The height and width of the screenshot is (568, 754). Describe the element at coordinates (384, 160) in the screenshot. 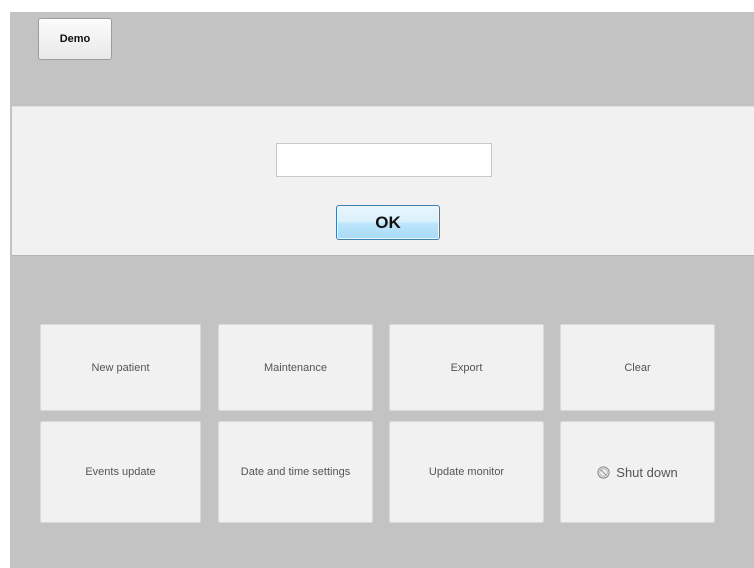

I see `code-input` at that location.